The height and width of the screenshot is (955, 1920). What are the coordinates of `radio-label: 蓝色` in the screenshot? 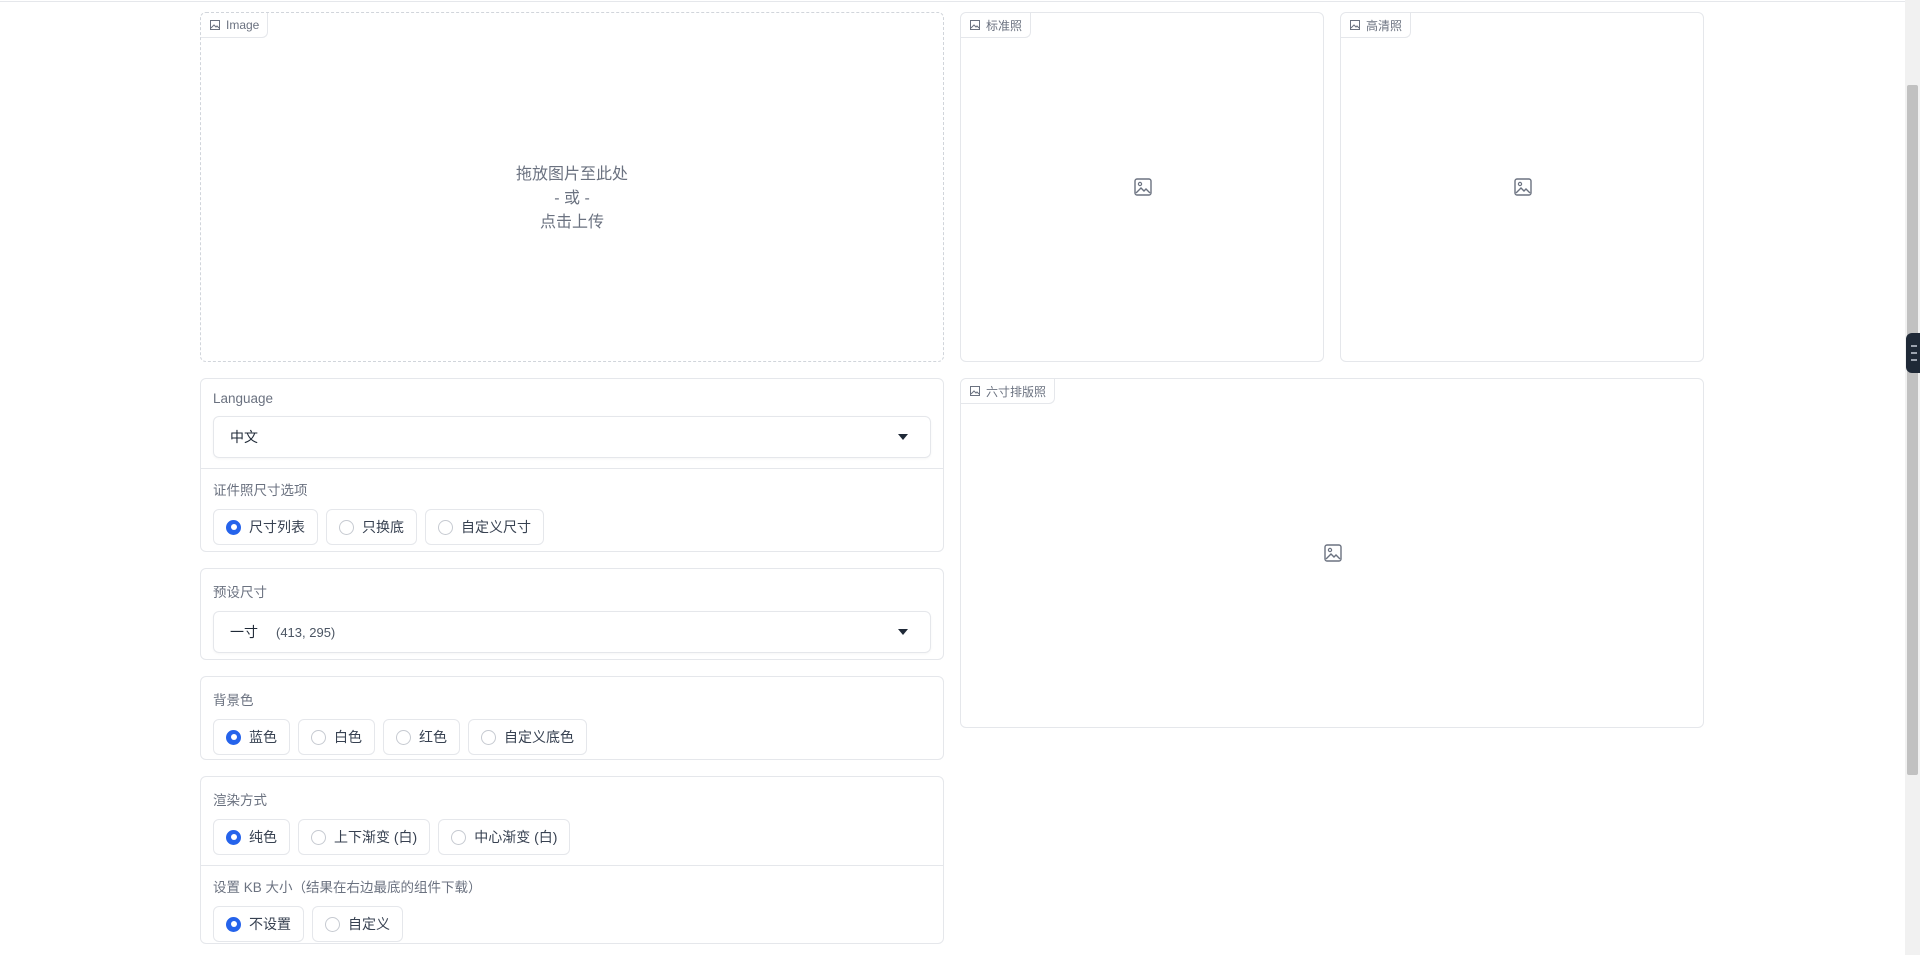 It's located at (263, 737).